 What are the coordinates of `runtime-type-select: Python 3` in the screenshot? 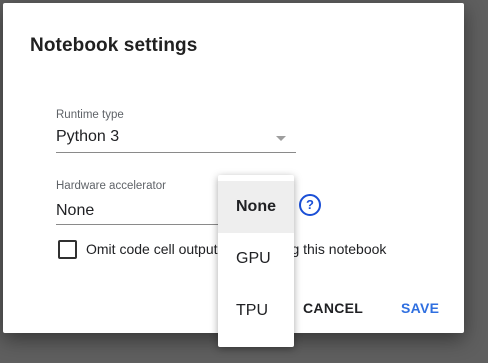 It's located at (87, 137).